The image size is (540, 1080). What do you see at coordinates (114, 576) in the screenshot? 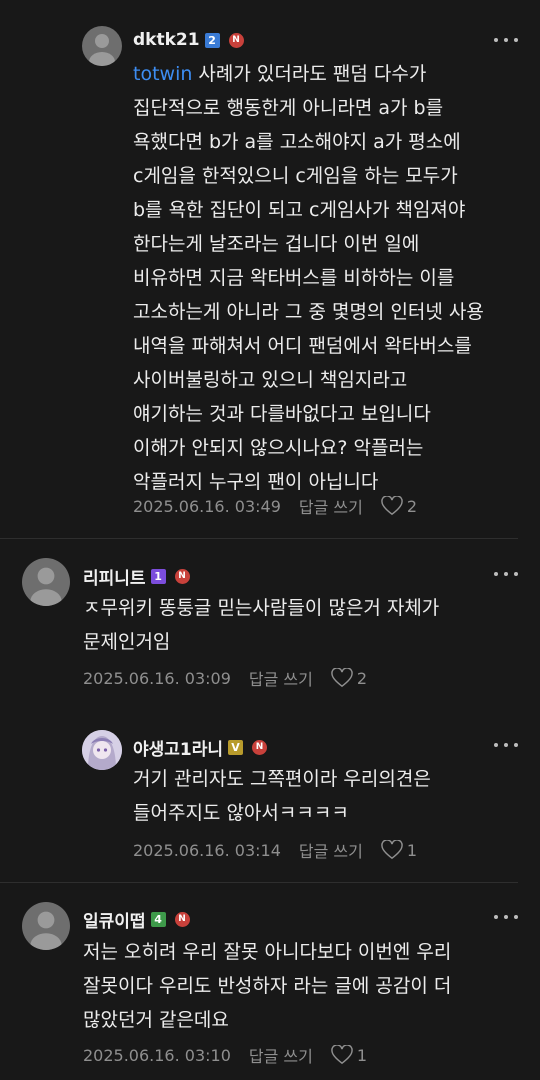
I see `username: 리피니트` at bounding box center [114, 576].